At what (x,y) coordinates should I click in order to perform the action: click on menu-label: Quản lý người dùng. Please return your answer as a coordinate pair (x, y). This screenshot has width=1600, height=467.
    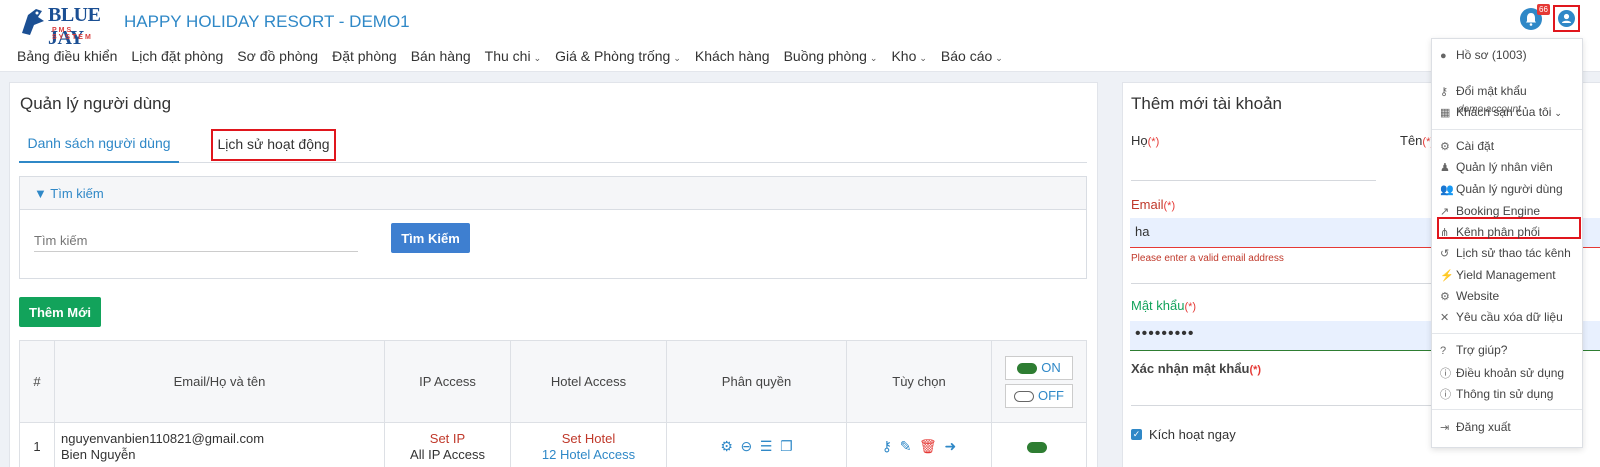
    Looking at the image, I should click on (1509, 189).